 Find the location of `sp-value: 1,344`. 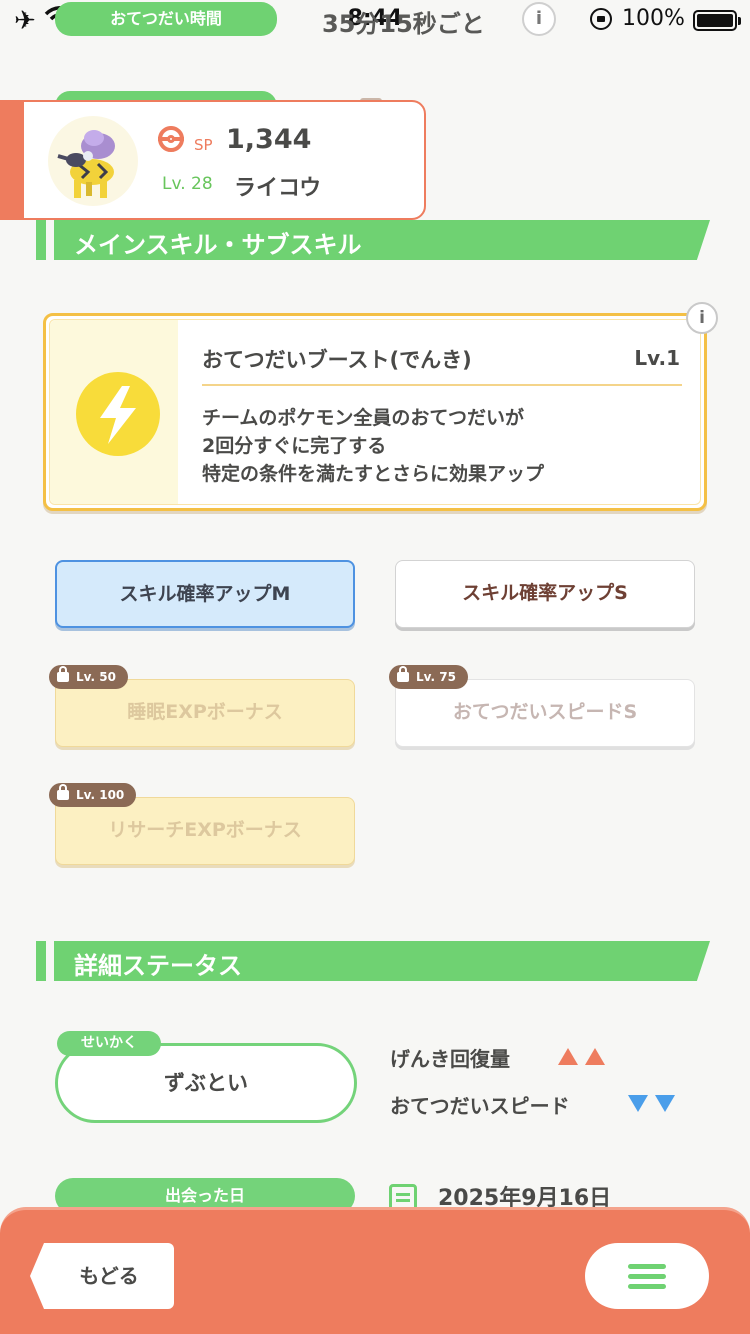

sp-value: 1,344 is located at coordinates (269, 139).